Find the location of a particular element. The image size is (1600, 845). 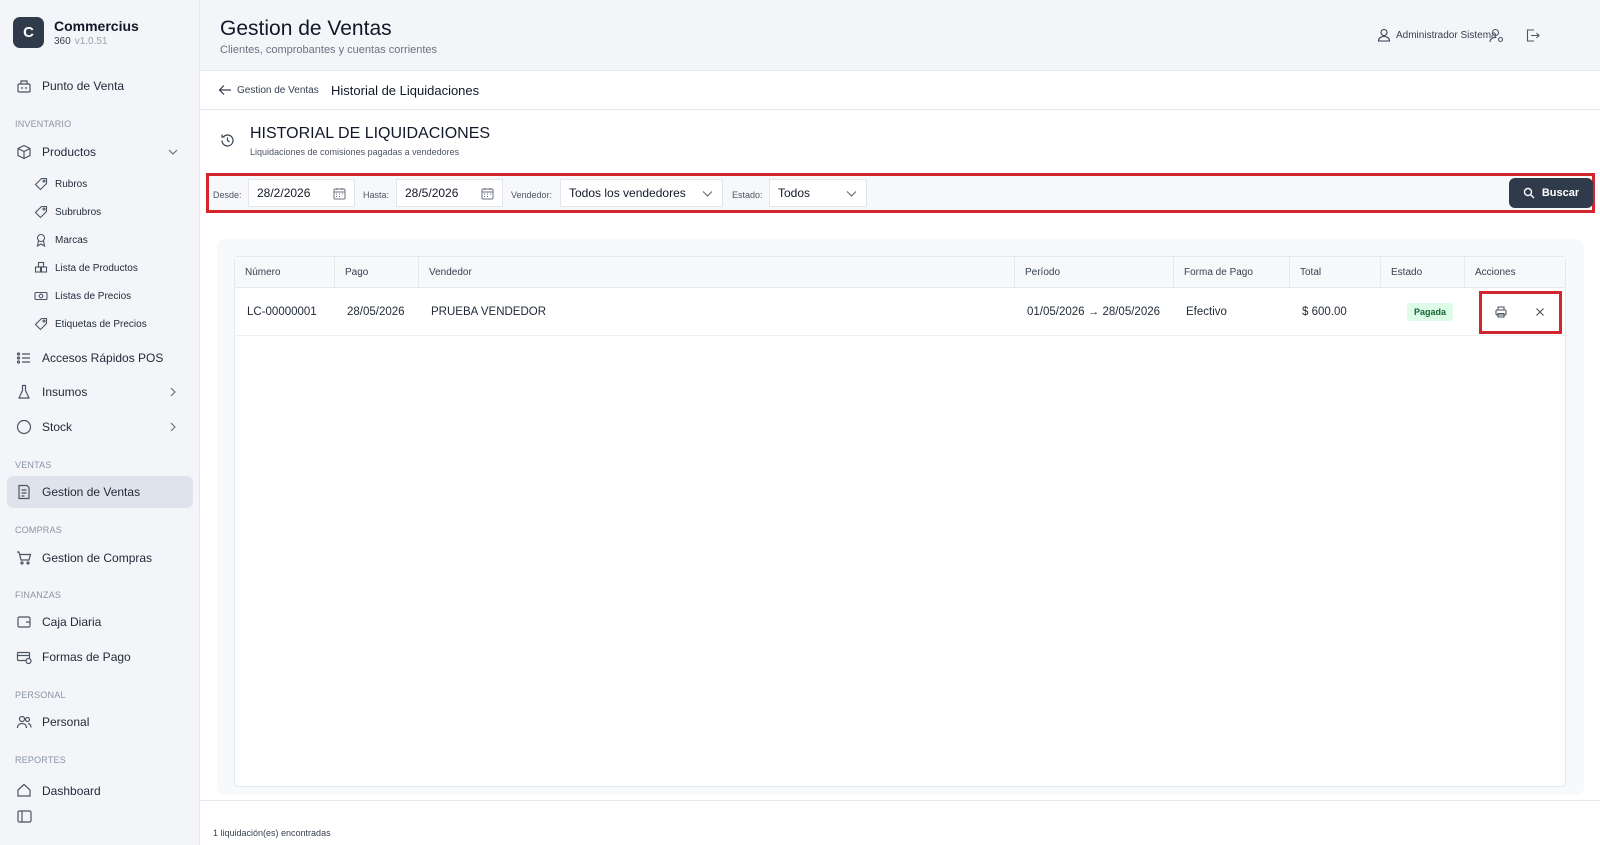

sidebar-item-personal: Personal is located at coordinates (100, 722).